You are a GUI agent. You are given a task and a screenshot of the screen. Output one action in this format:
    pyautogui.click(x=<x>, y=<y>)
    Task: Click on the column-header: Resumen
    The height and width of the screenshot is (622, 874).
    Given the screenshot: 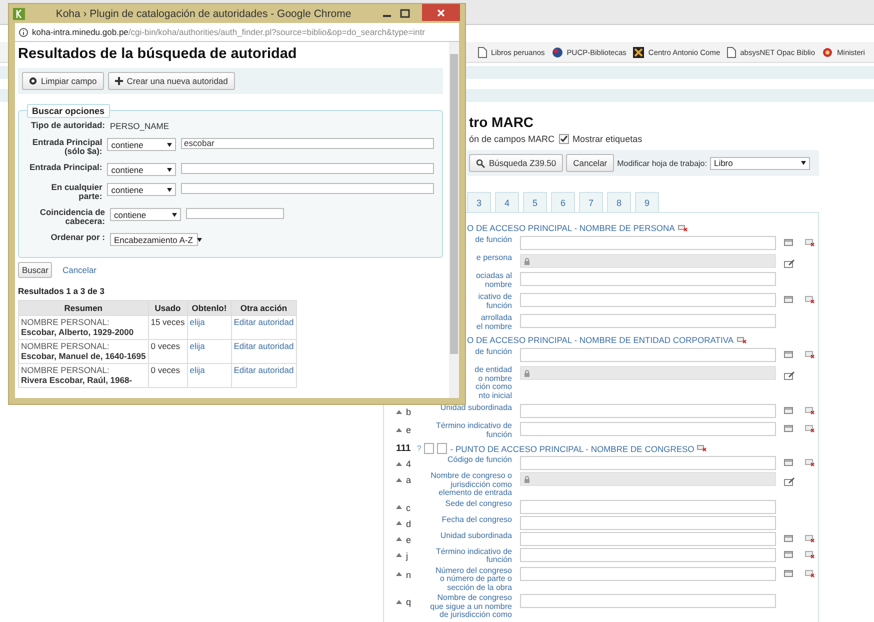 What is the action you would take?
    pyautogui.click(x=83, y=308)
    